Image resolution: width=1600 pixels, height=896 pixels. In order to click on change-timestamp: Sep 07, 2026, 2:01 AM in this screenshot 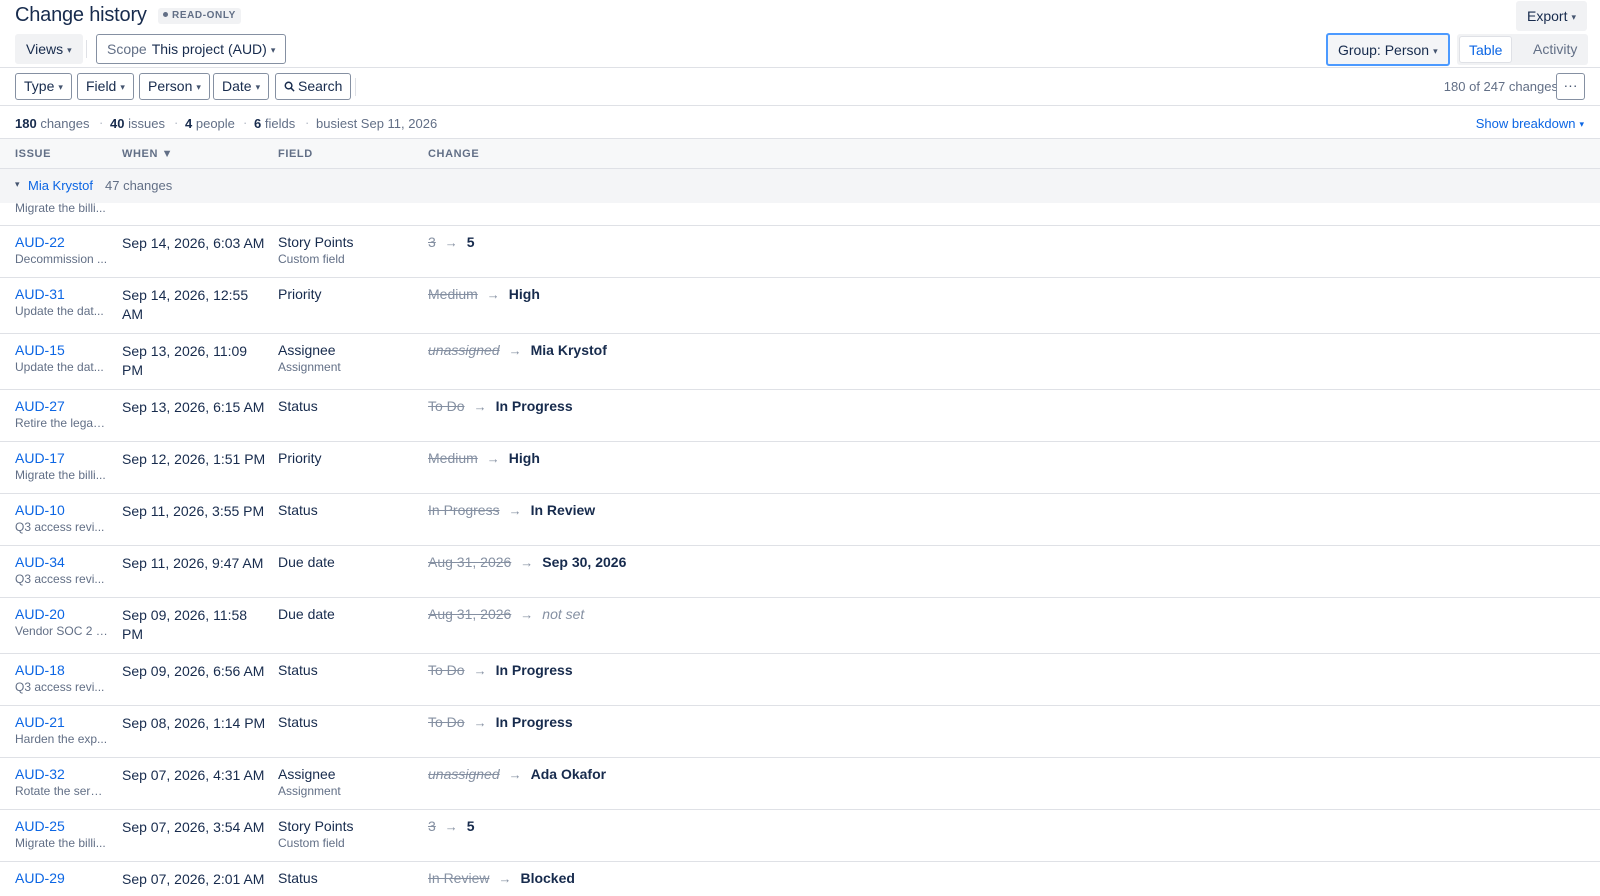, I will do `click(193, 879)`.